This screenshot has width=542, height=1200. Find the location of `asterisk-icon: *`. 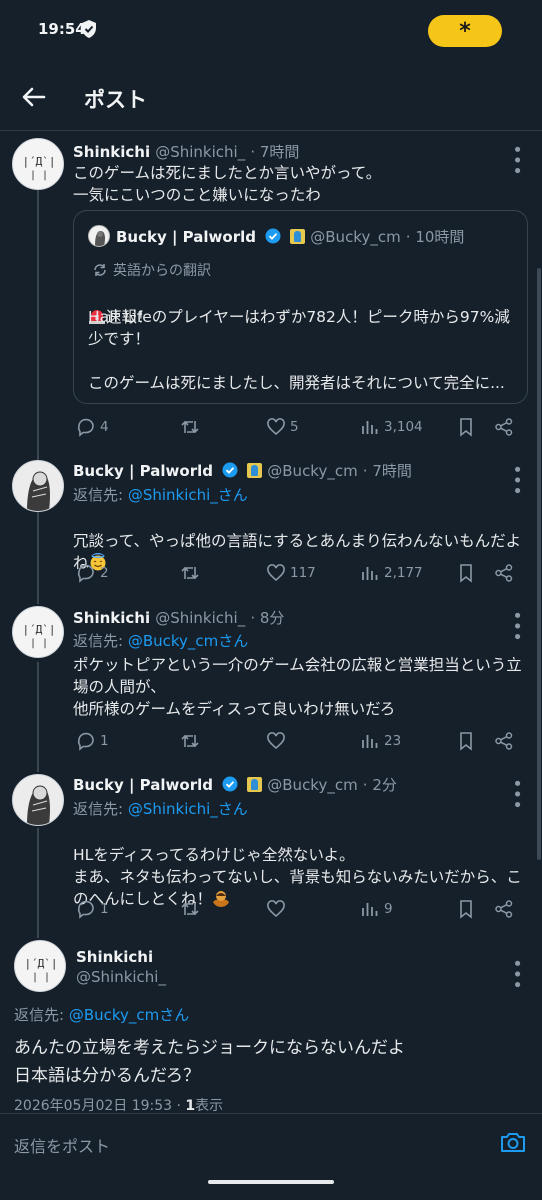

asterisk-icon: * is located at coordinates (465, 31).